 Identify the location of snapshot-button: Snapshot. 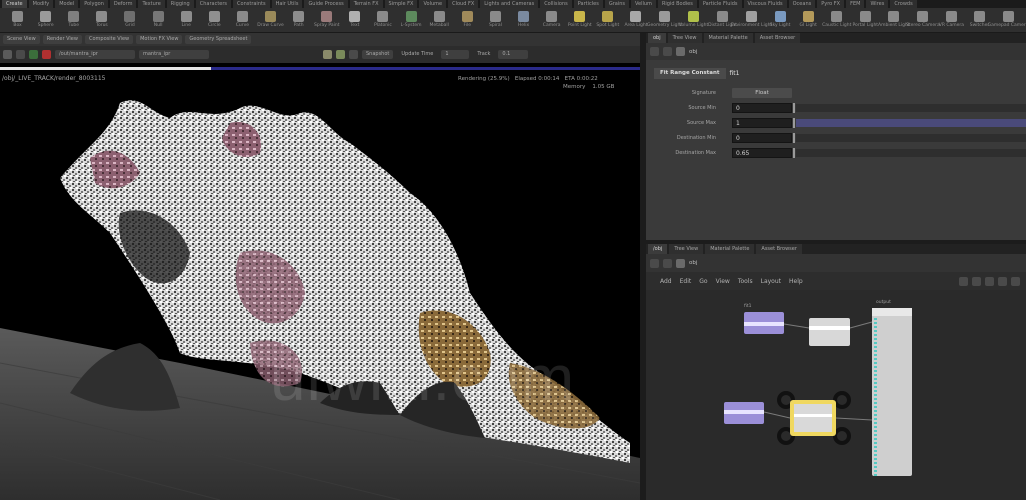
(378, 54).